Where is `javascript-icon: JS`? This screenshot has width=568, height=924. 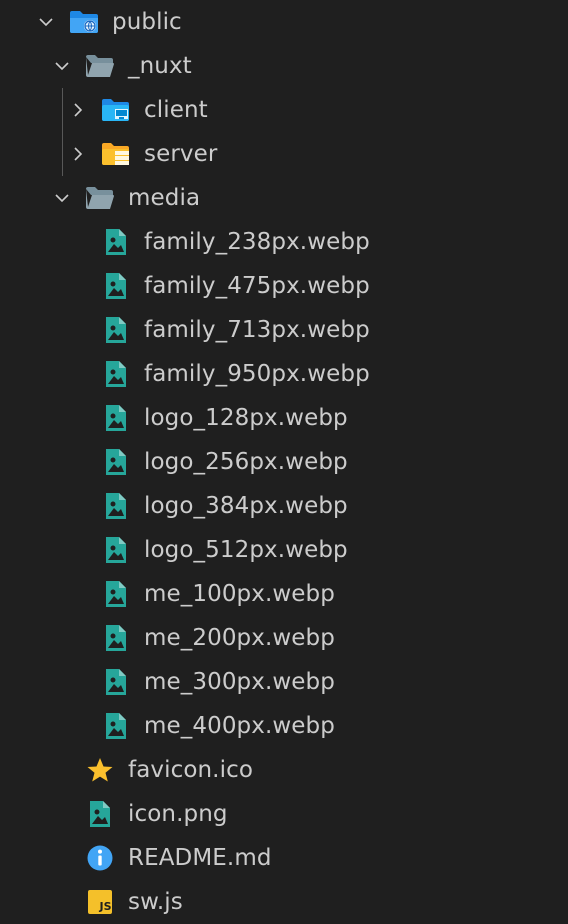
javascript-icon: JS is located at coordinates (100, 902).